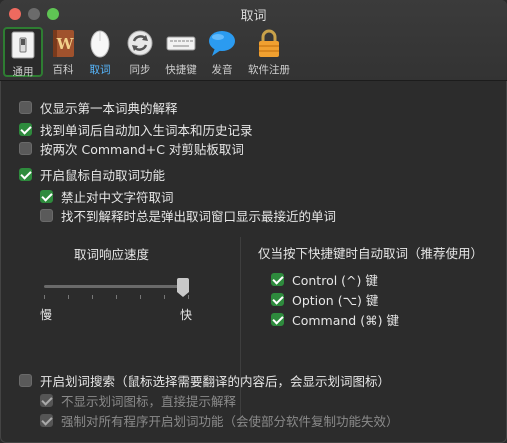  What do you see at coordinates (25, 174) in the screenshot?
I see `mouse-capture-checkbox` at bounding box center [25, 174].